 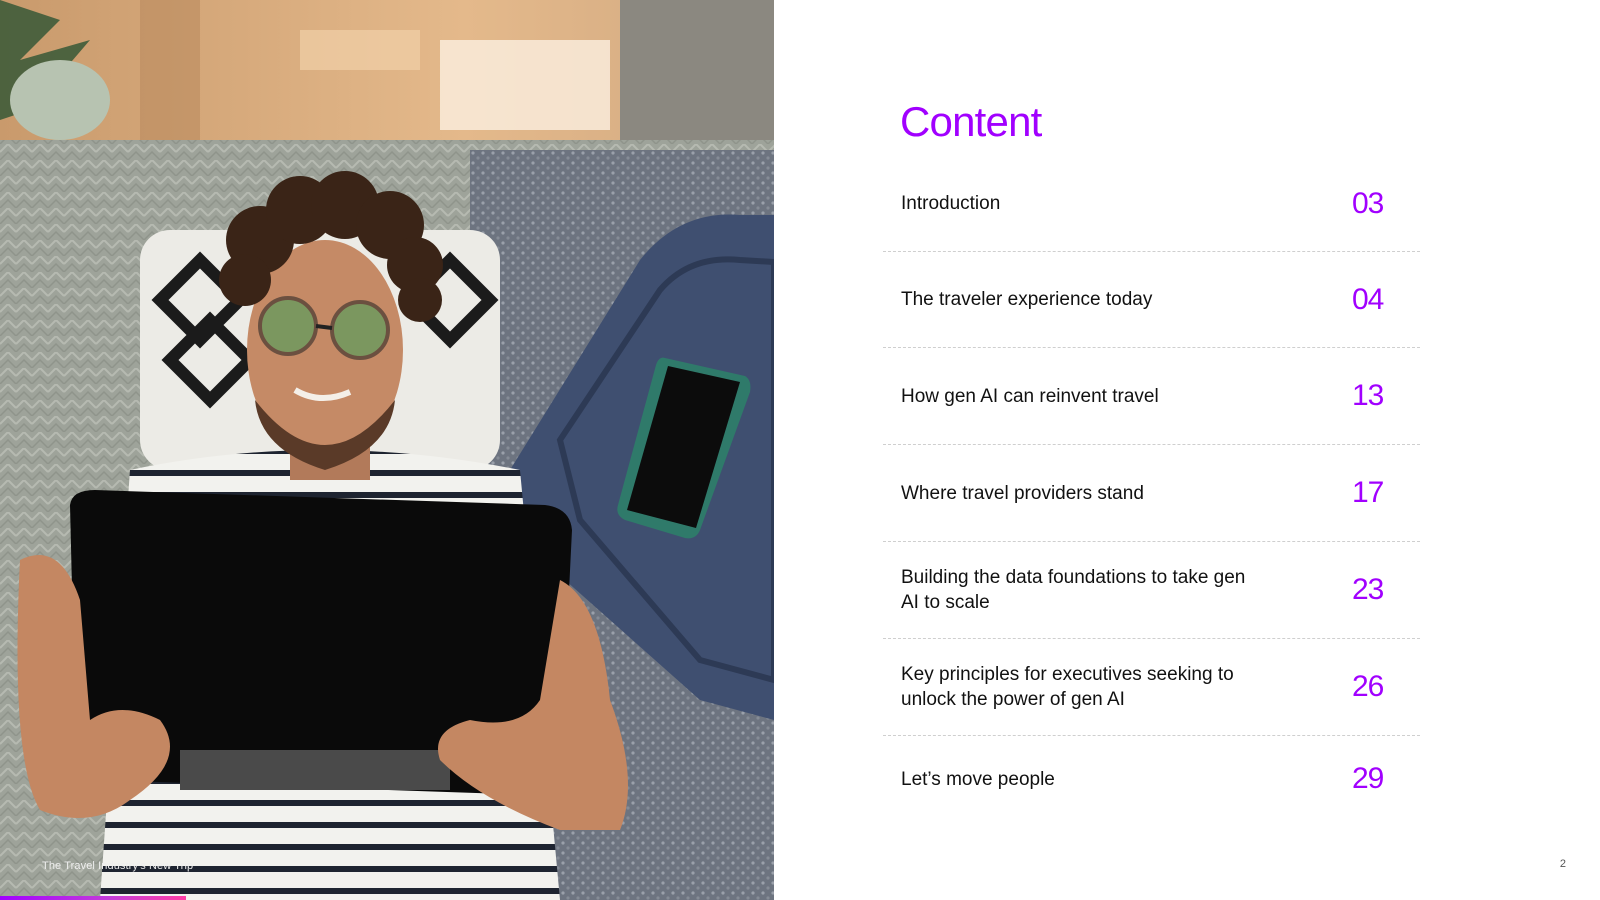 What do you see at coordinates (1030, 396) in the screenshot?
I see `toc-item-label: How gen AI can reinvent travel` at bounding box center [1030, 396].